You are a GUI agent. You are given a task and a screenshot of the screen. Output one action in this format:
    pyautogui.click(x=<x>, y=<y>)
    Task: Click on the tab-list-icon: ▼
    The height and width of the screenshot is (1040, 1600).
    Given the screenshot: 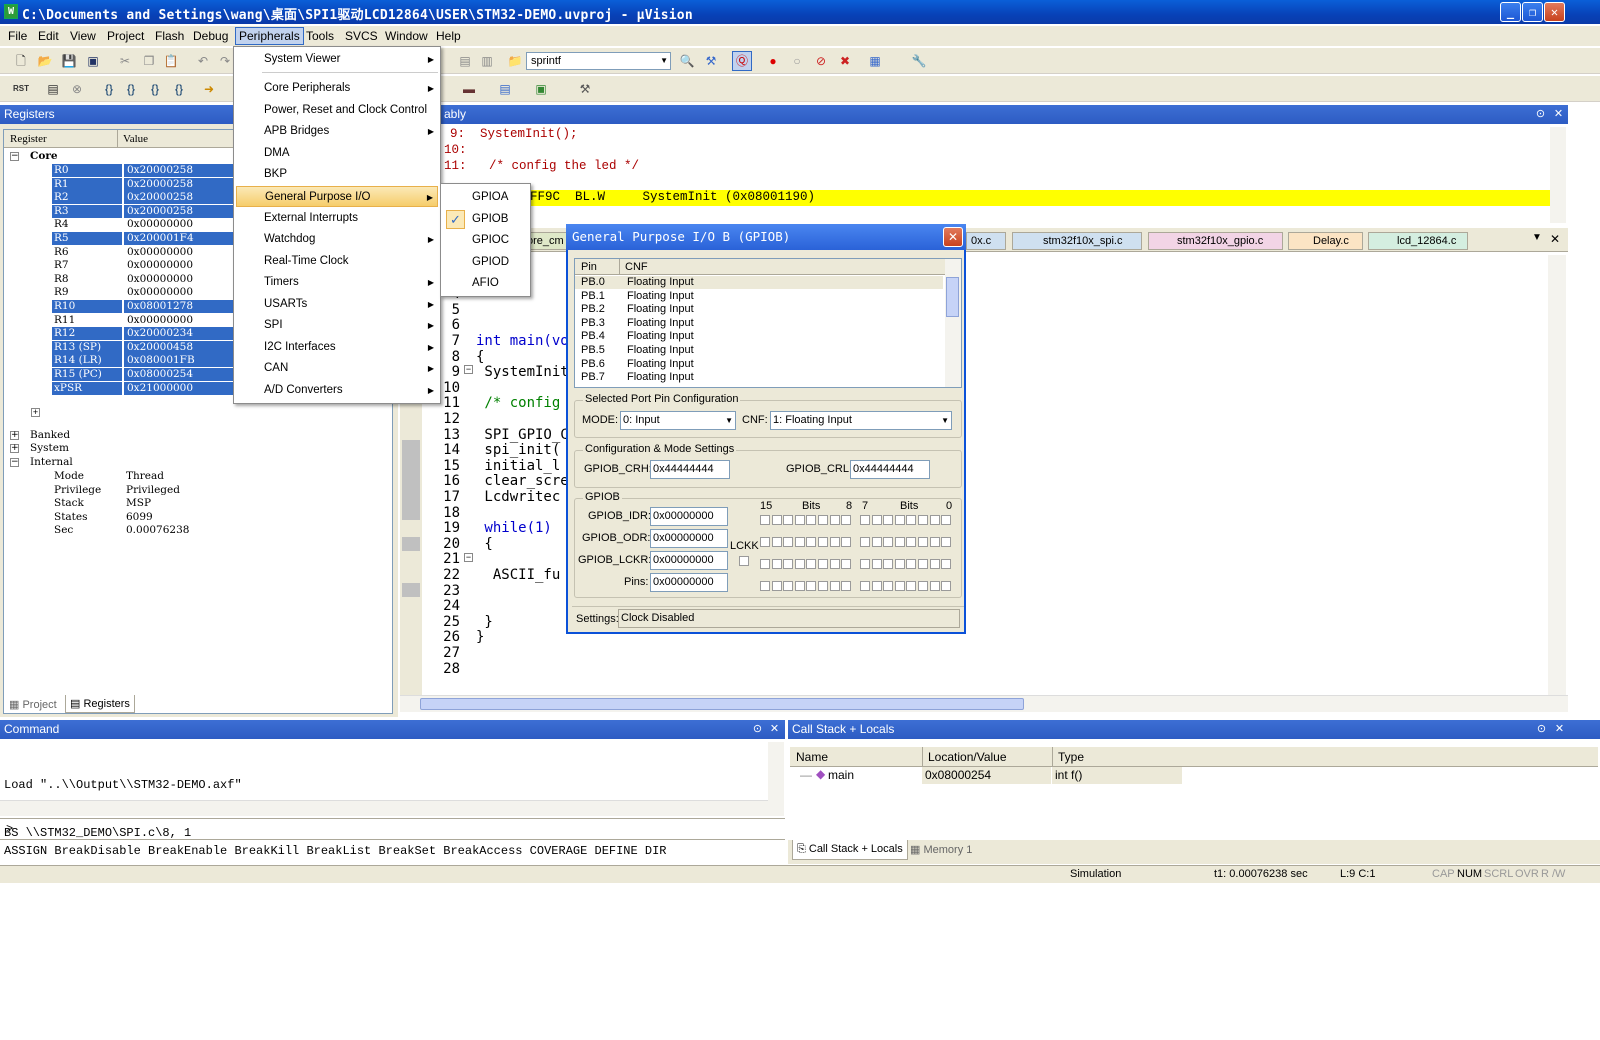 What is the action you would take?
    pyautogui.click(x=1537, y=237)
    